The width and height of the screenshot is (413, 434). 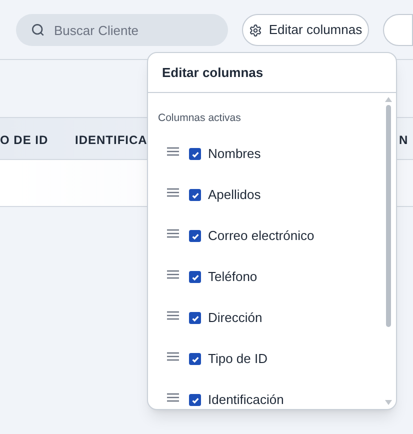 What do you see at coordinates (122, 30) in the screenshot?
I see `search-field: Buscar Cliente` at bounding box center [122, 30].